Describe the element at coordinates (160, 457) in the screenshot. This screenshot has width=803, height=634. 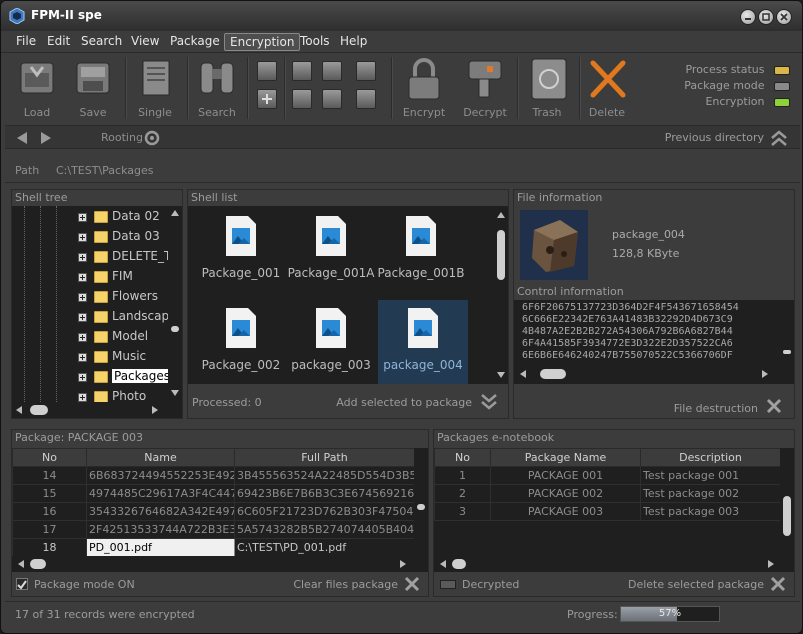
I see `column-header: Name` at that location.